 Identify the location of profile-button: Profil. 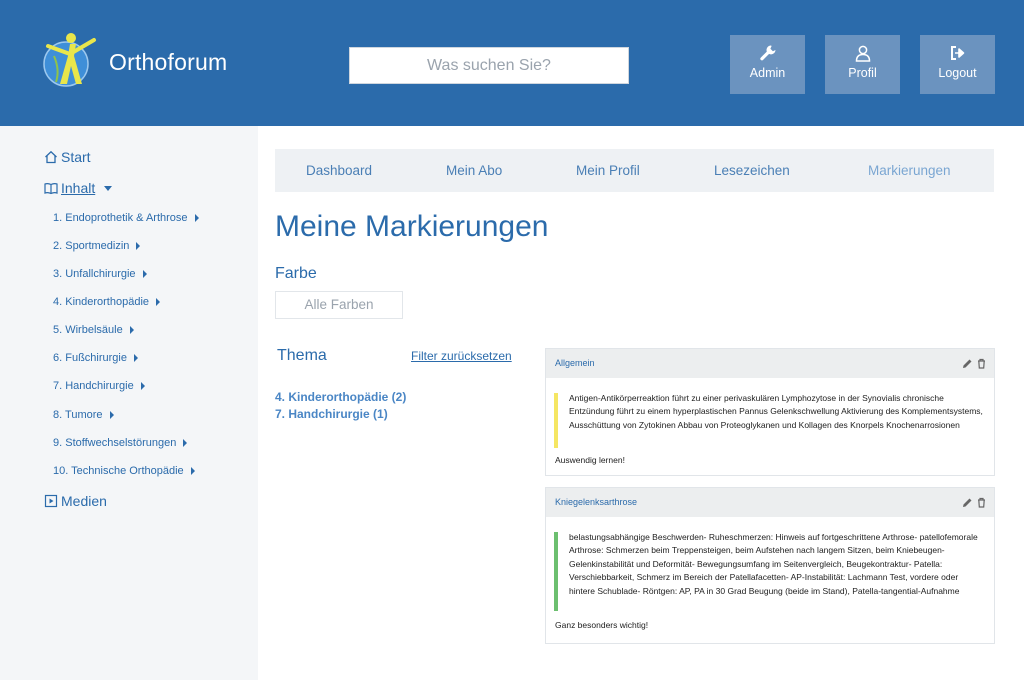
(862, 64).